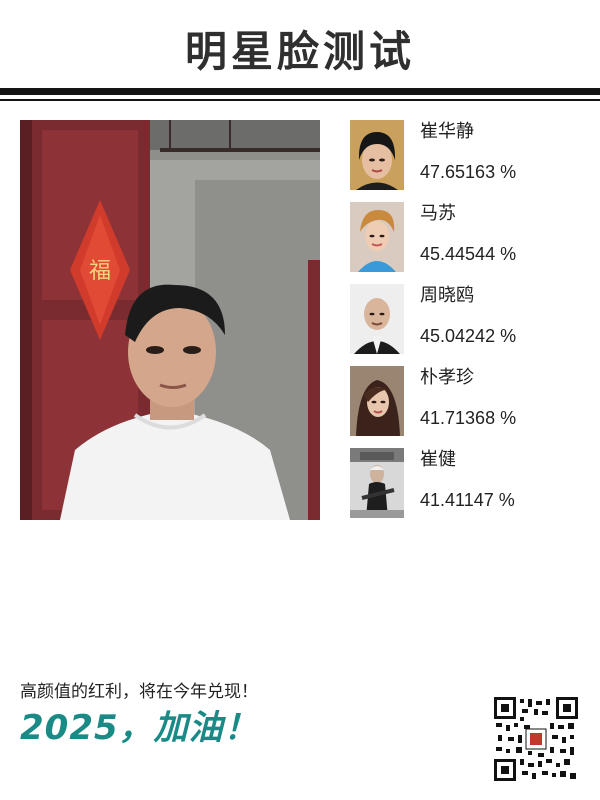 This screenshot has width=600, height=800. I want to click on qr-code-icon, so click(536, 739).